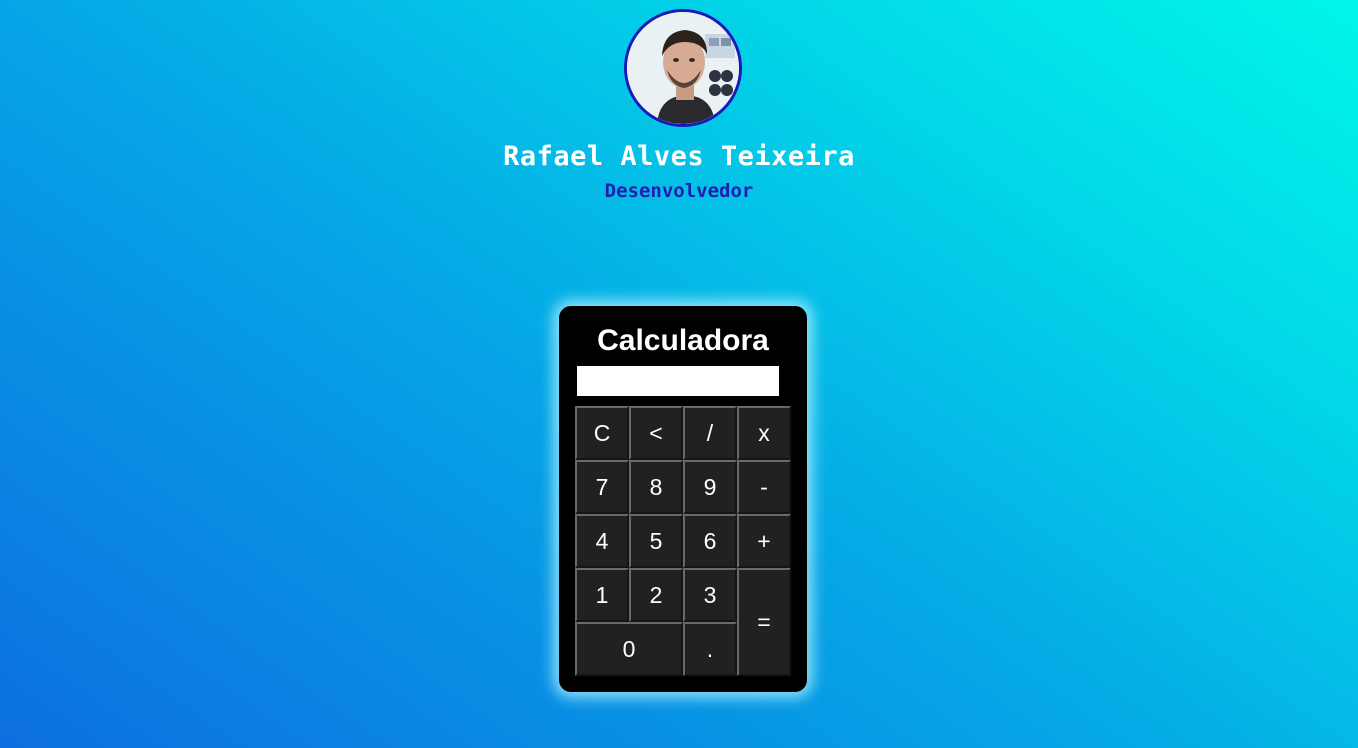  I want to click on key-8: 8, so click(656, 487).